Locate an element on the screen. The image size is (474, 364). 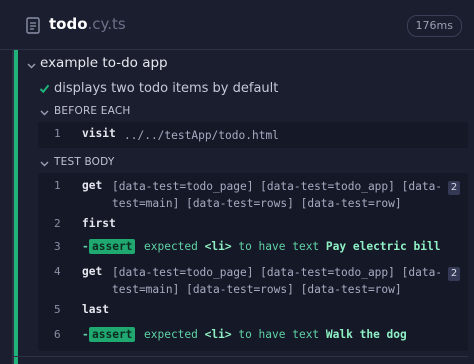
command-number: 4 is located at coordinates (57, 271).